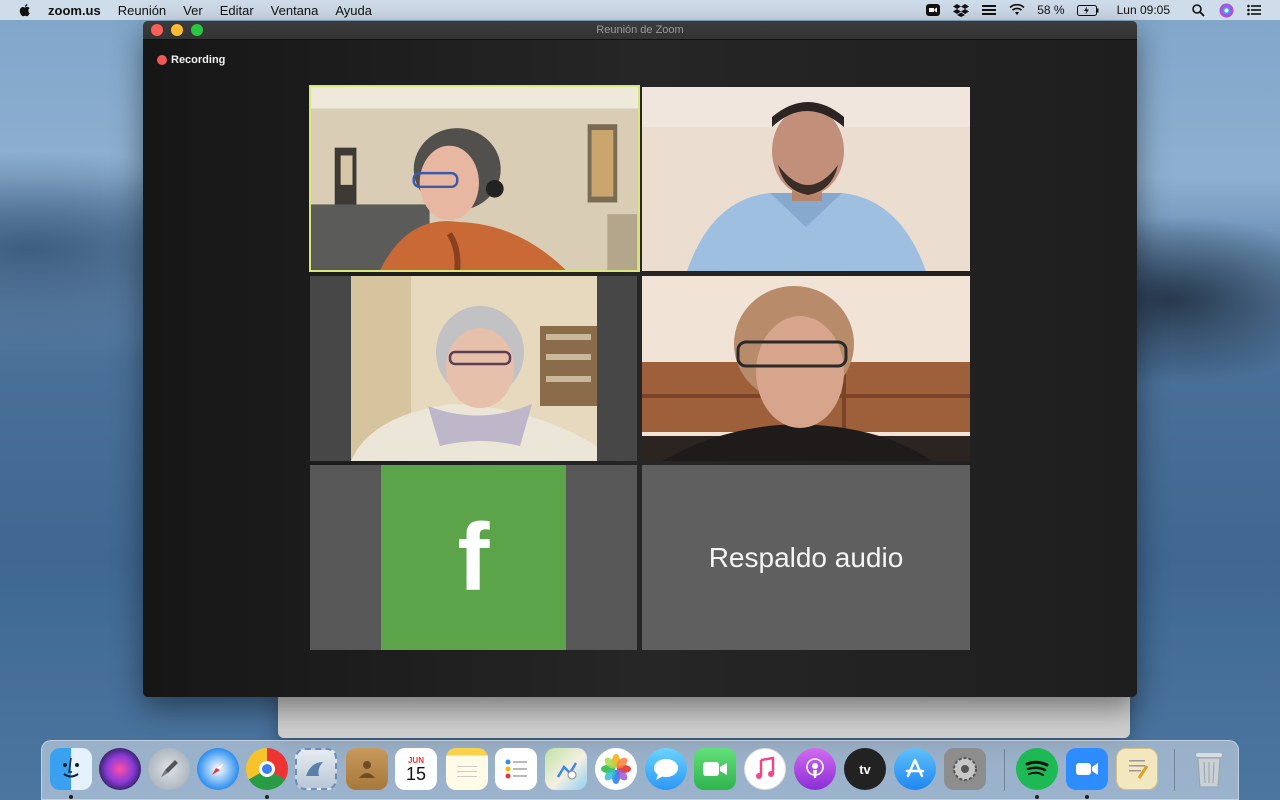 Image resolution: width=1280 pixels, height=800 pixels. What do you see at coordinates (640, 770) in the screenshot?
I see `dock: JUN 15 tv` at bounding box center [640, 770].